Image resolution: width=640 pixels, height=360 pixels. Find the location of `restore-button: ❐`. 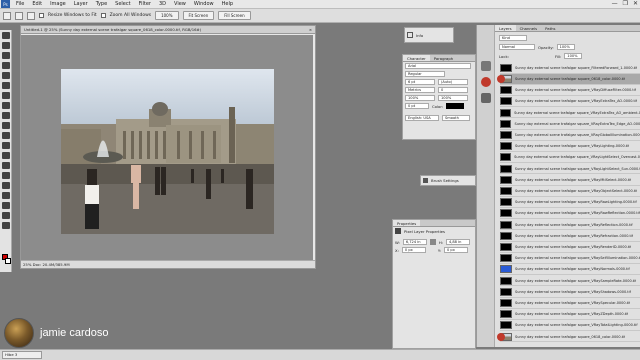

restore-button: ❐ is located at coordinates (625, 3).